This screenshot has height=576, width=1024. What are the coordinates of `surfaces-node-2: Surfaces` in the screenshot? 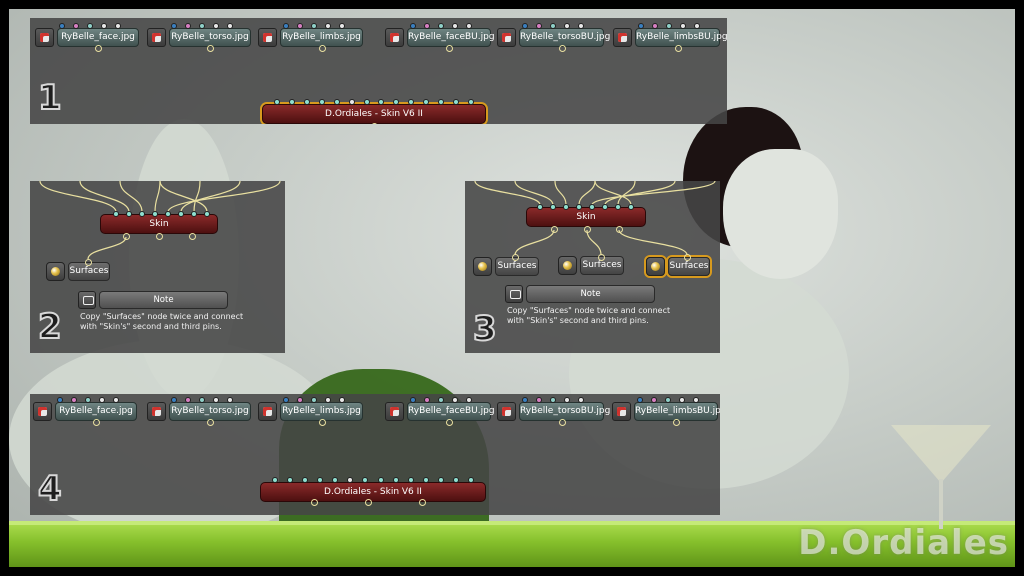 It's located at (591, 265).